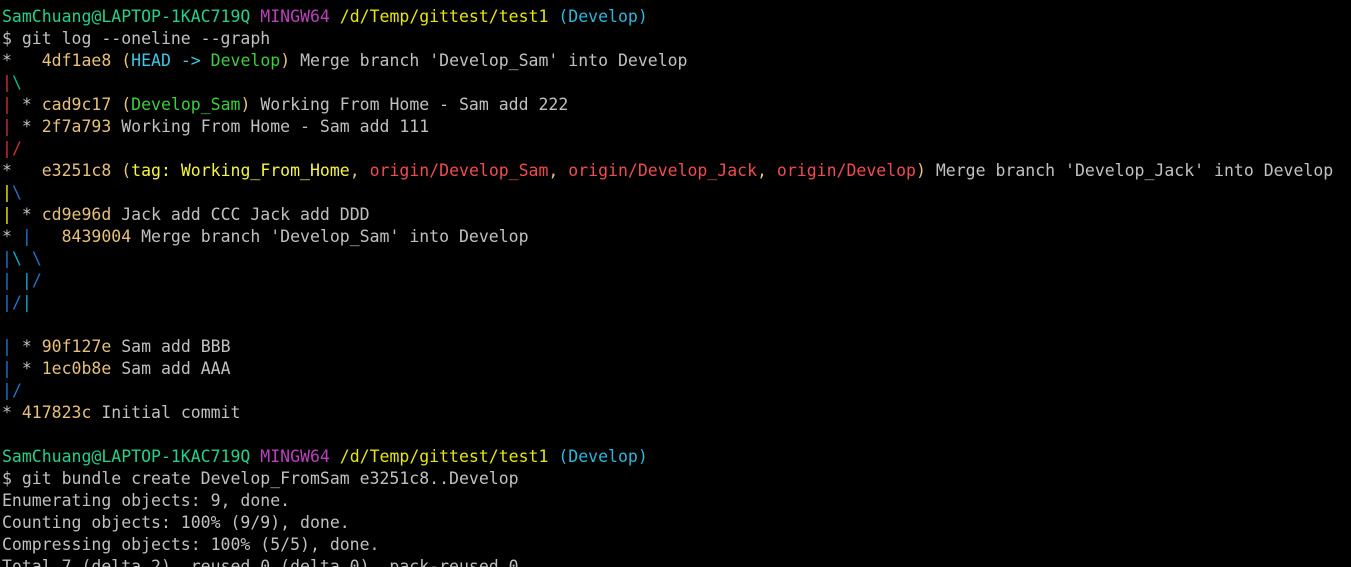 This screenshot has height=567, width=1351. I want to click on terminal-text-segment: ,, so click(359, 170).